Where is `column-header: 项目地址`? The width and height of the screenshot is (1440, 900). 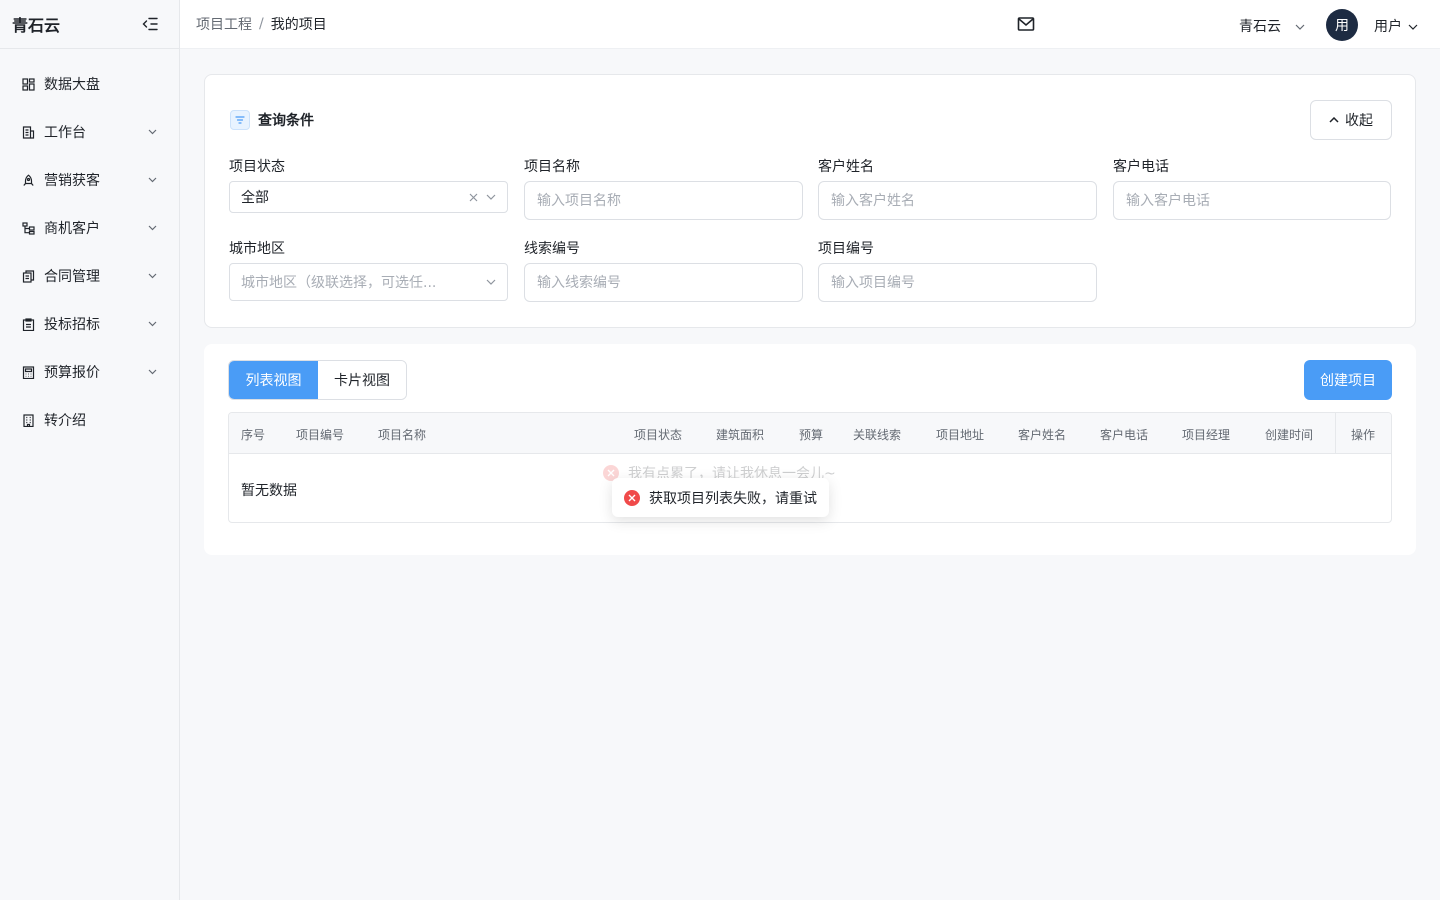
column-header: 项目地址 is located at coordinates (960, 435).